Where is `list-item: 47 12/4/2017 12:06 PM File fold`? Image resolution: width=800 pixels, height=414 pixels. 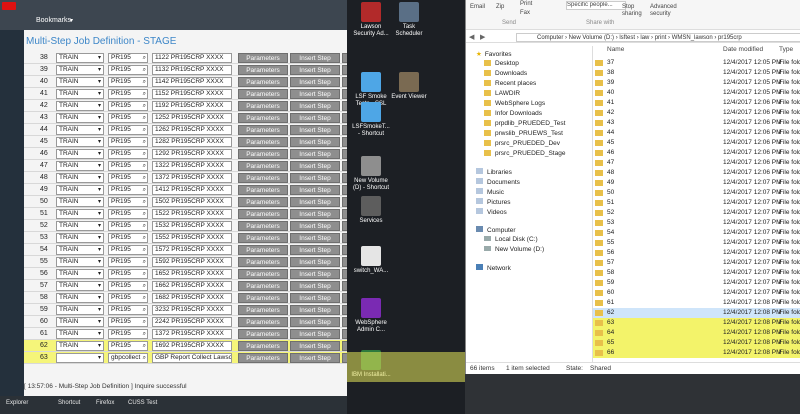 list-item: 47 12/4/2017 12:06 PM File fold is located at coordinates (696, 163).